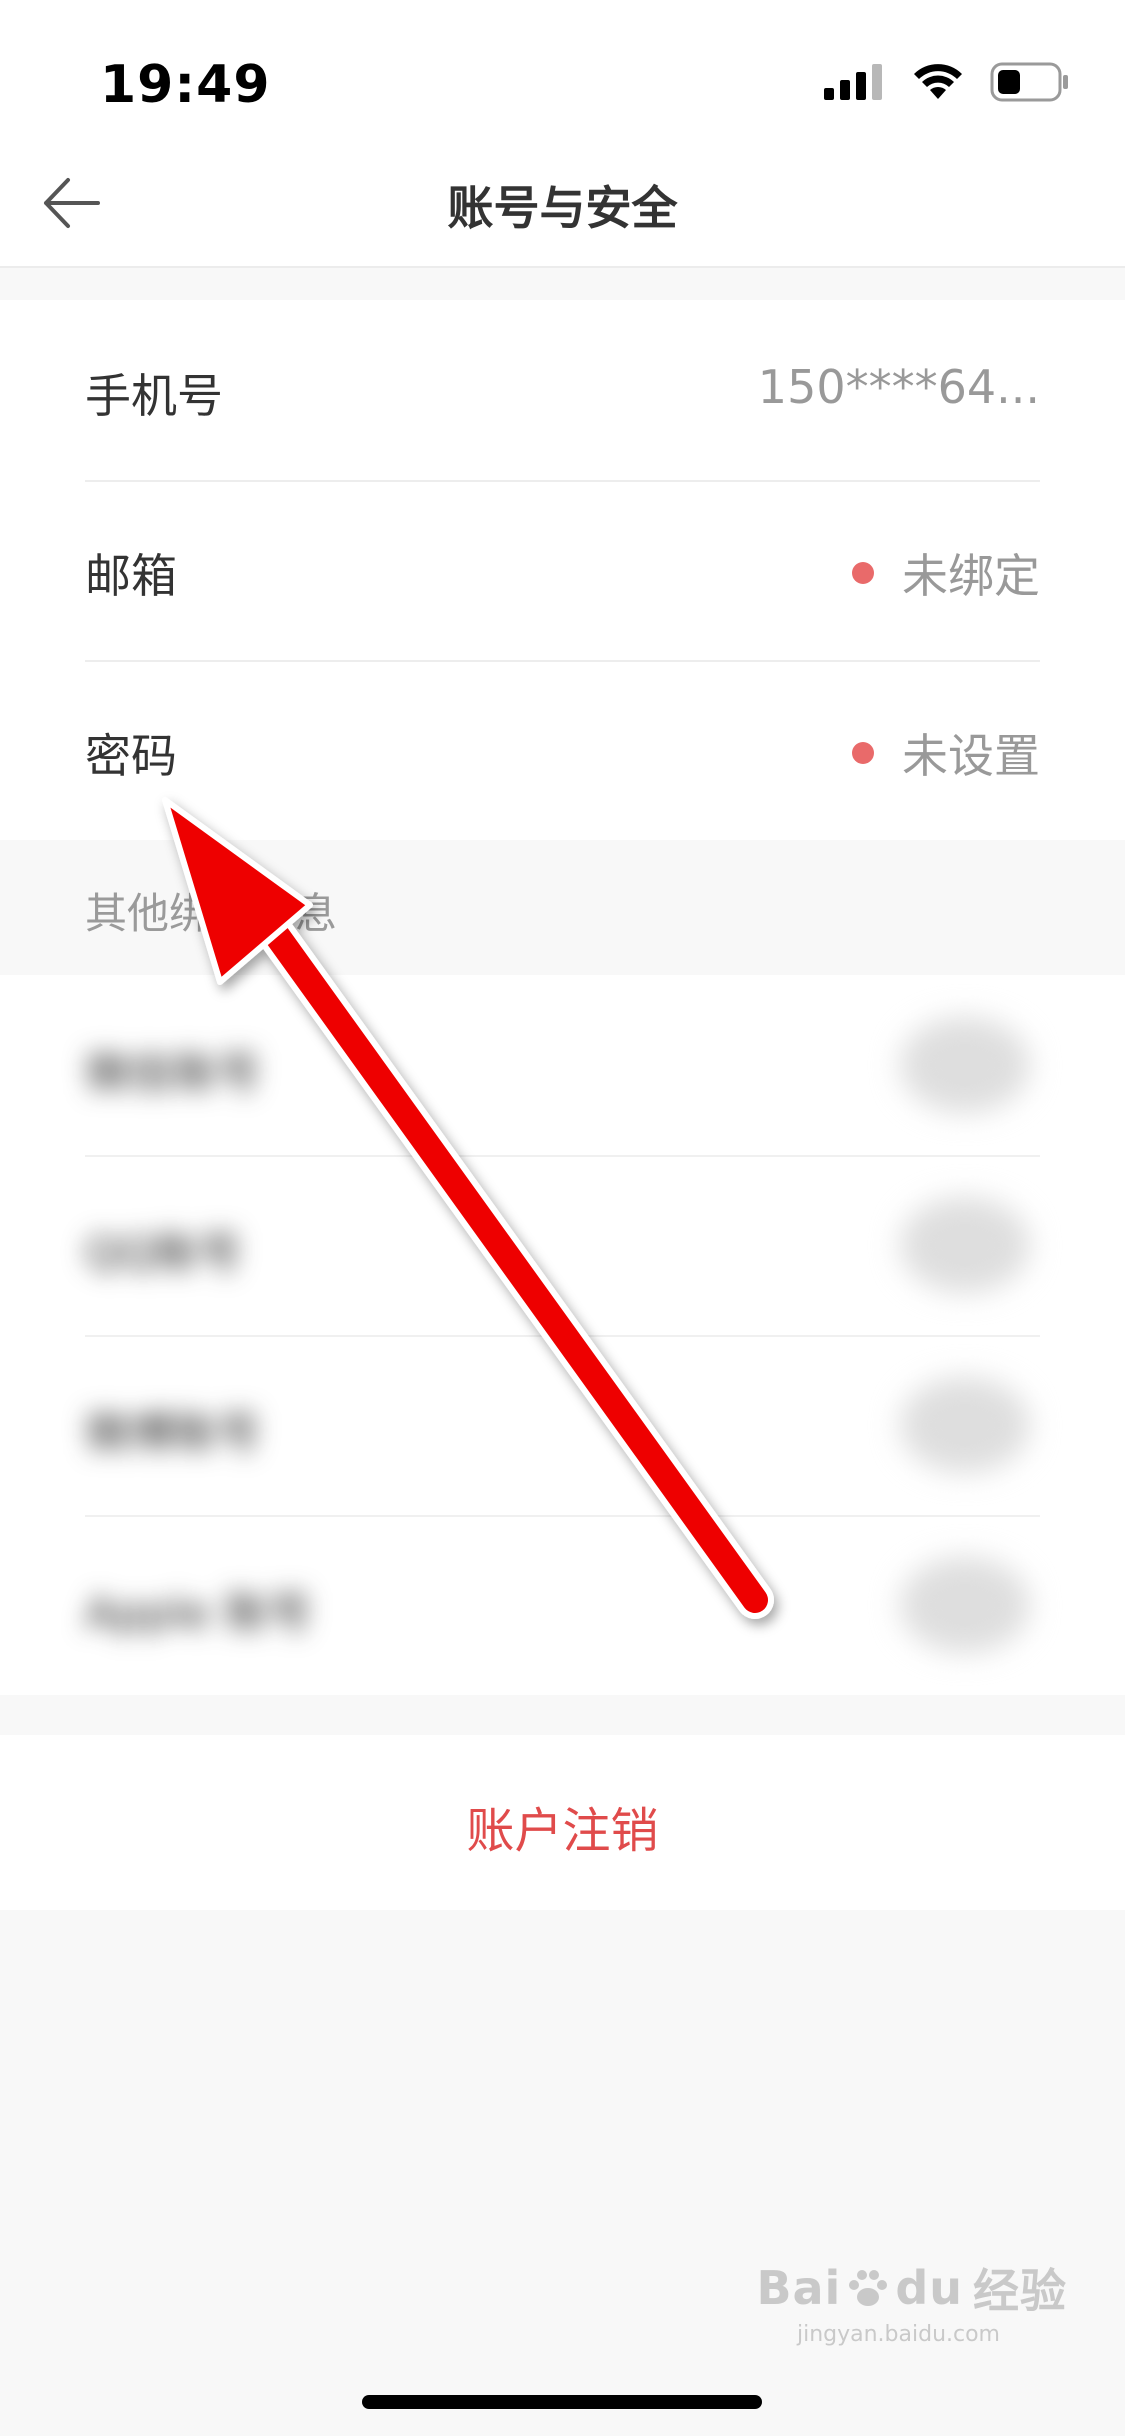  What do you see at coordinates (799, 2288) in the screenshot?
I see `watermark-brand: Bai` at bounding box center [799, 2288].